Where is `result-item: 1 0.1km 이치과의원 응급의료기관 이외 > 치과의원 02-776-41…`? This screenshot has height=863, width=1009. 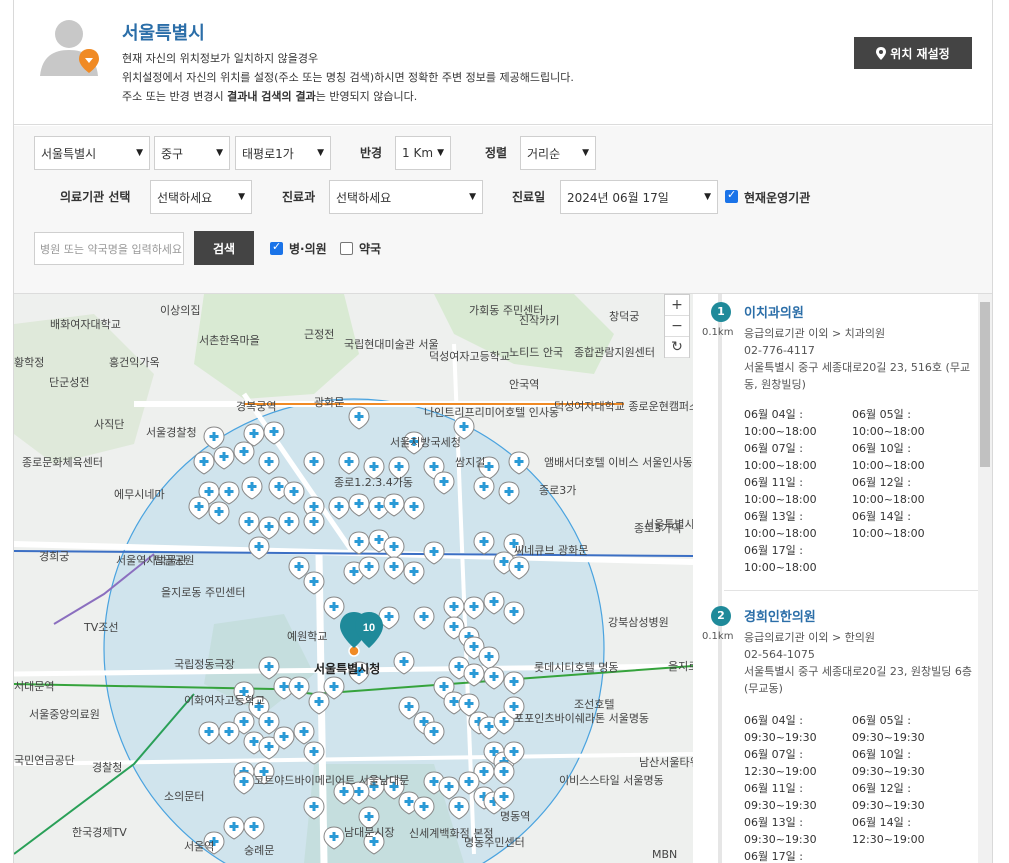
result-item: 1 0.1km 이치과의원 응급의료기관 이외 > 치과의원 02-776-41… is located at coordinates (836, 442).